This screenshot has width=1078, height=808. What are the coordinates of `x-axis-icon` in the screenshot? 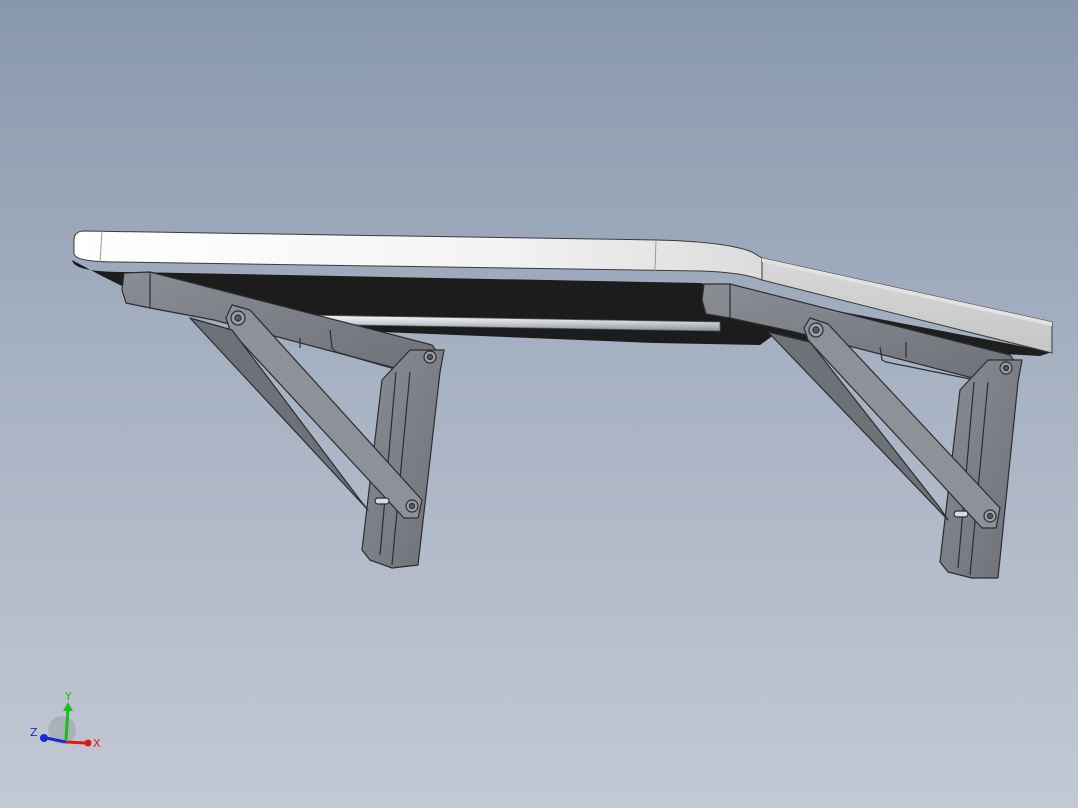 It's located at (76, 742).